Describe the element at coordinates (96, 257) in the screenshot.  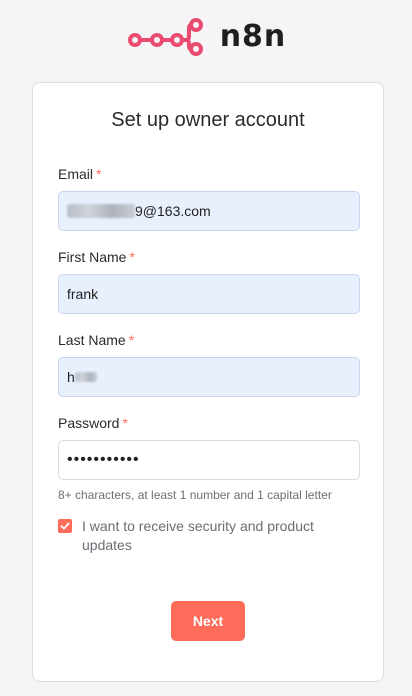
I see `first-name-label: First Name *` at that location.